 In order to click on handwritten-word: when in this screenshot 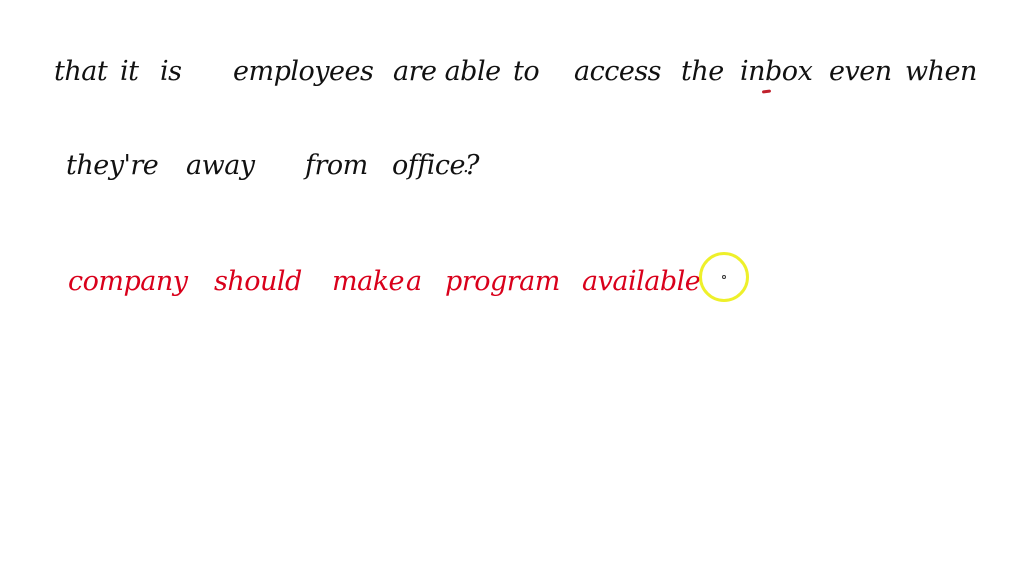, I will do `click(941, 71)`.